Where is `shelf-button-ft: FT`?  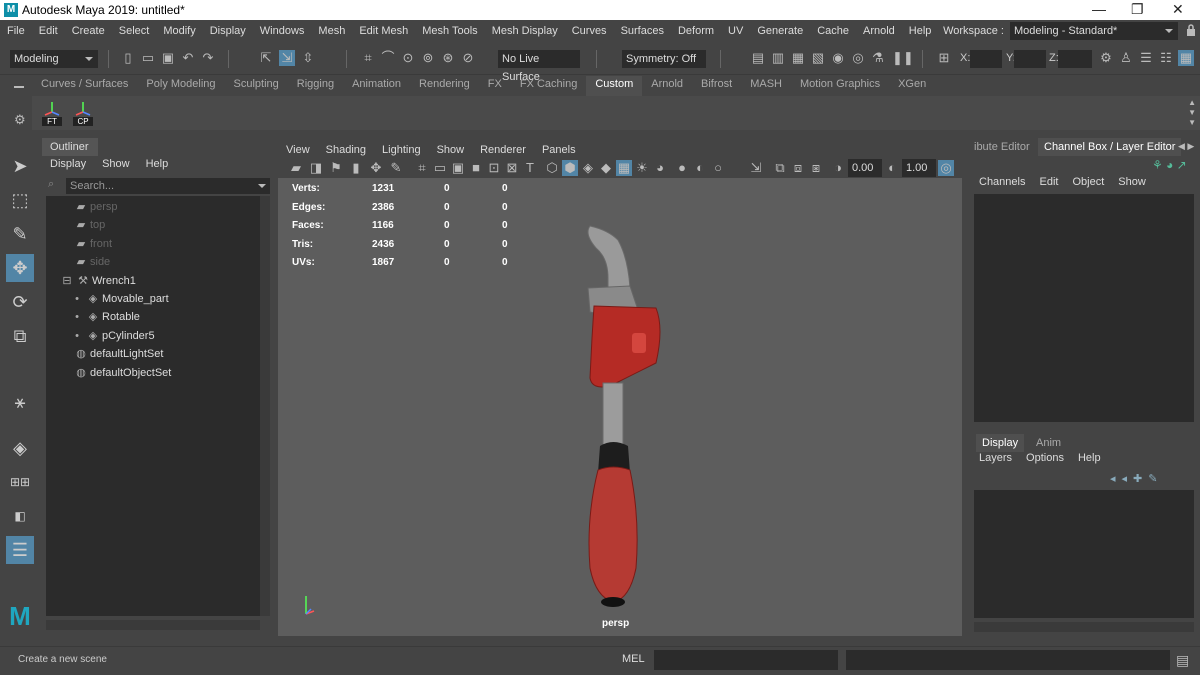
shelf-button-ft: FT is located at coordinates (52, 113).